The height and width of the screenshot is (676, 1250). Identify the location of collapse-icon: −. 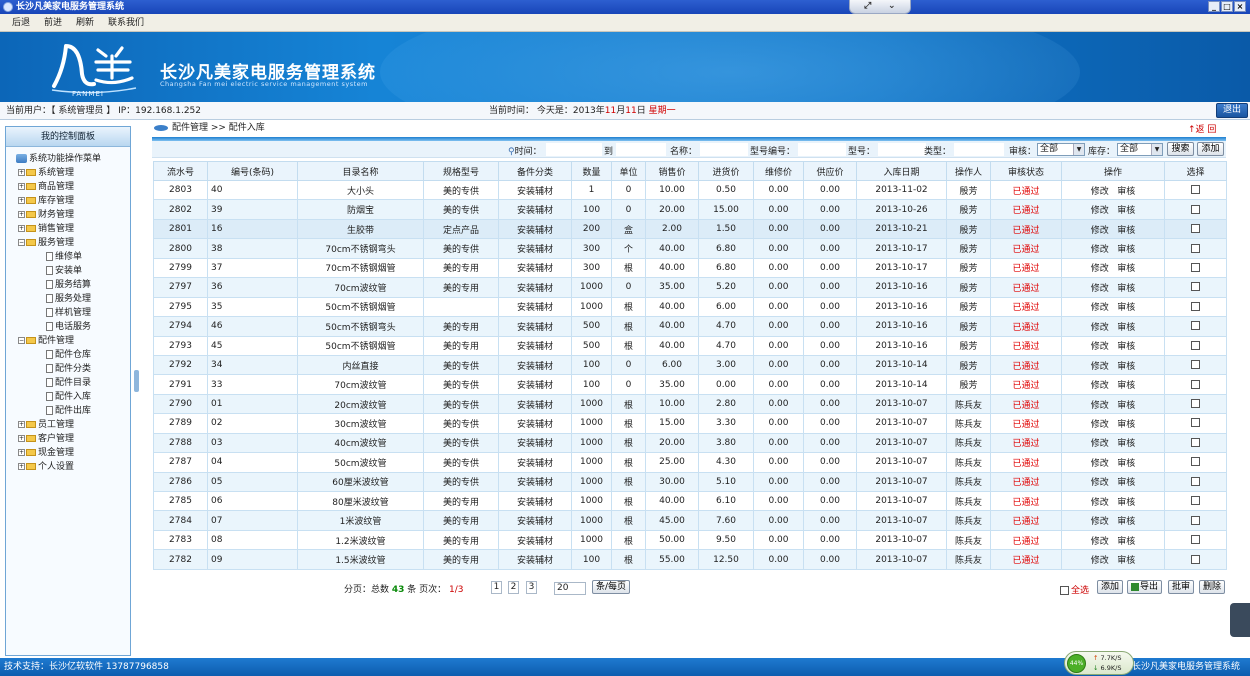
(21, 340).